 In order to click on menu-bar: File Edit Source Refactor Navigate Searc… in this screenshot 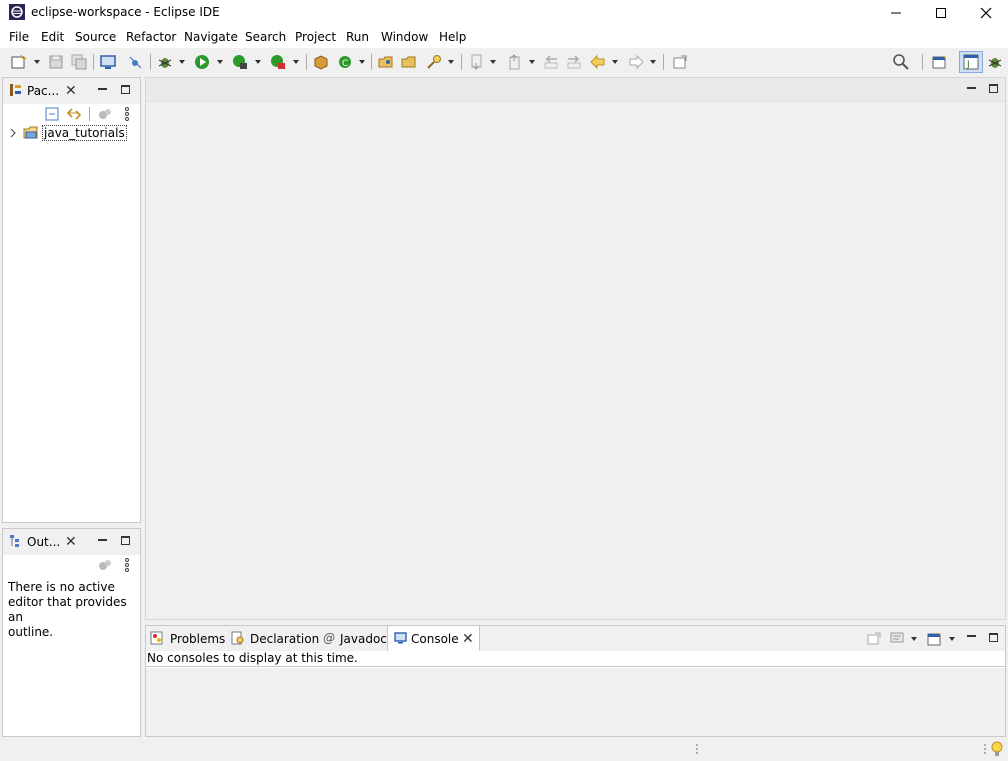, I will do `click(504, 37)`.